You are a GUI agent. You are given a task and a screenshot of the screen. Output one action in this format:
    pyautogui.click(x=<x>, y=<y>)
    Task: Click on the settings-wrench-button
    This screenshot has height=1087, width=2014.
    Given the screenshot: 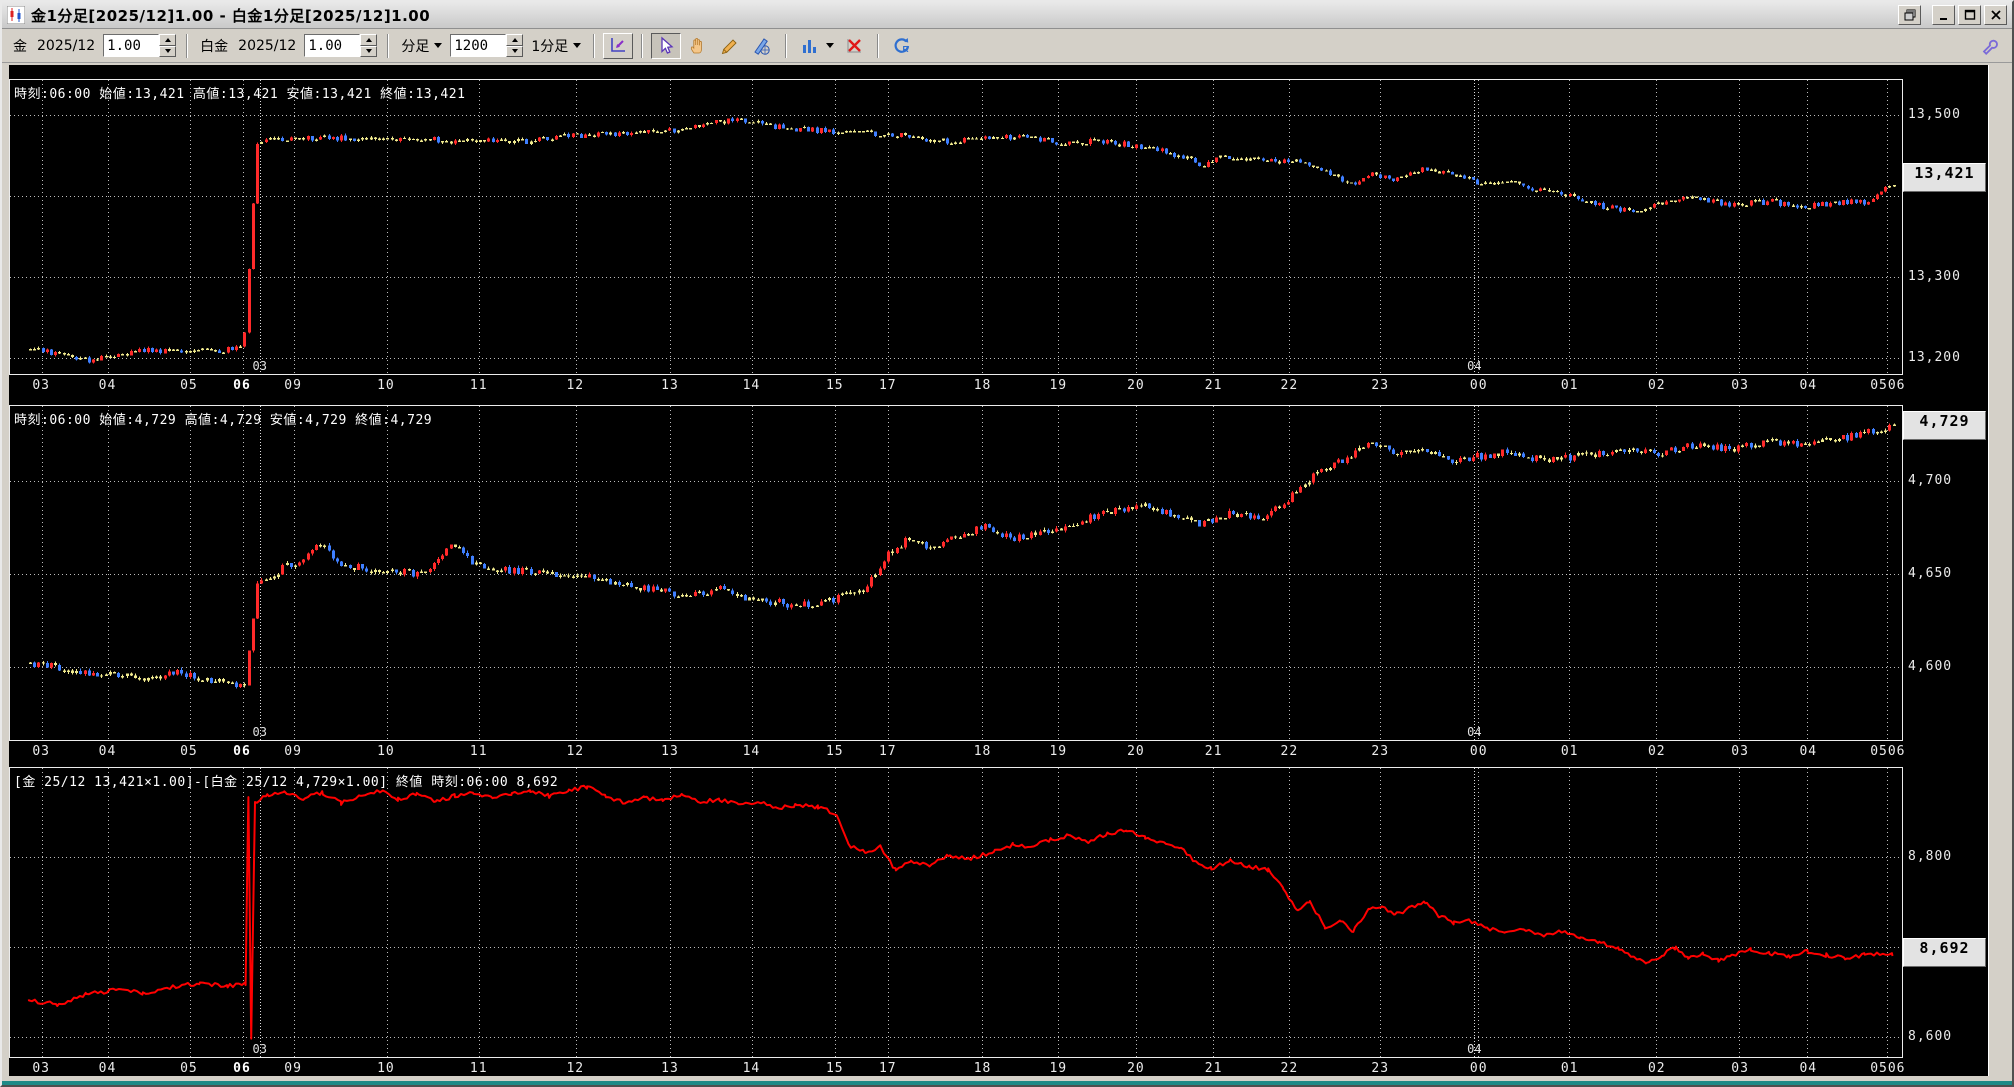 What is the action you would take?
    pyautogui.click(x=1990, y=45)
    